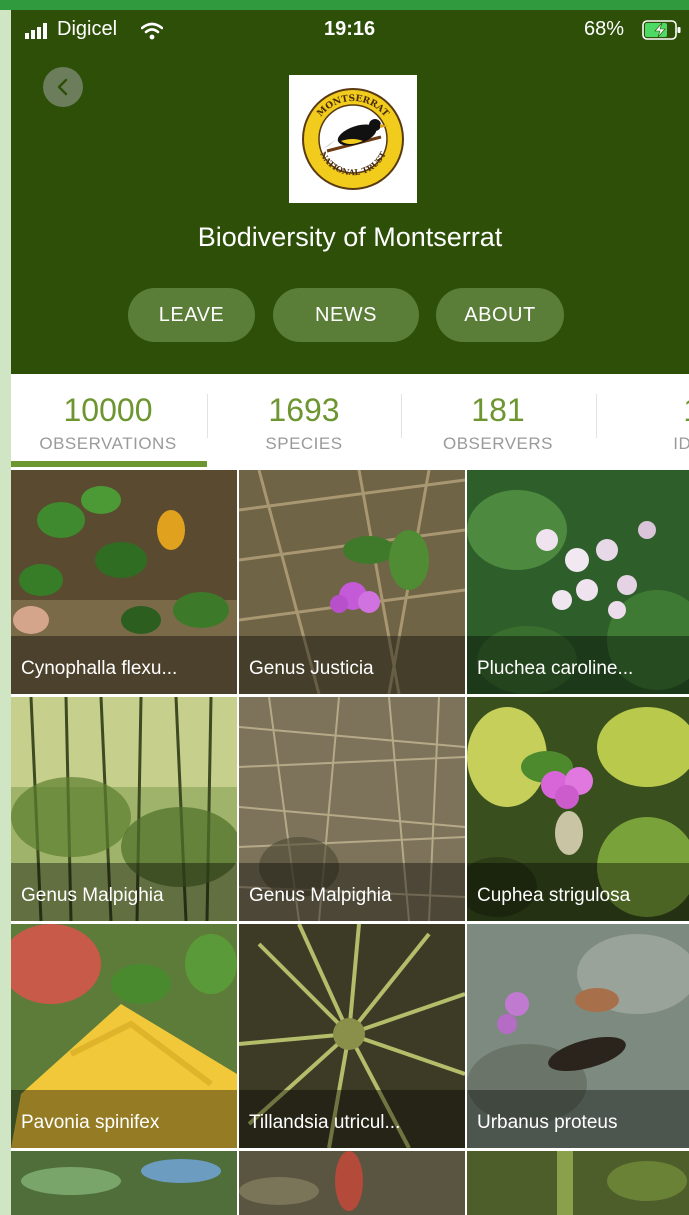 Image resolution: width=689 pixels, height=1215 pixels. I want to click on back-button, so click(63, 87).